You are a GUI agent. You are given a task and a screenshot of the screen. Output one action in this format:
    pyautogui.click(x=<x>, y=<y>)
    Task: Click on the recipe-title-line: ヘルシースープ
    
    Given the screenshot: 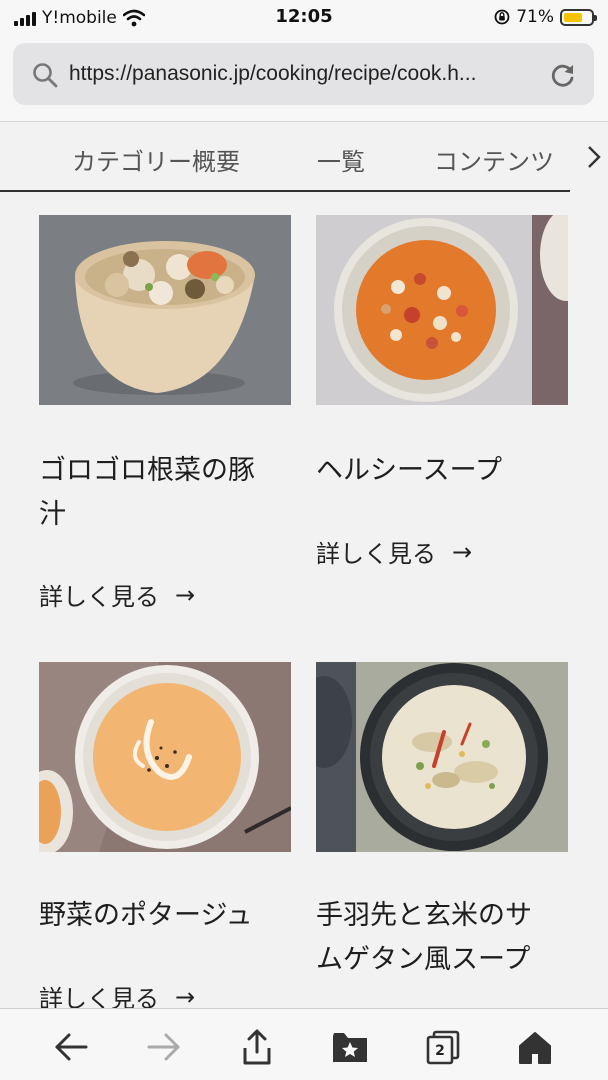 What is the action you would take?
    pyautogui.click(x=442, y=471)
    